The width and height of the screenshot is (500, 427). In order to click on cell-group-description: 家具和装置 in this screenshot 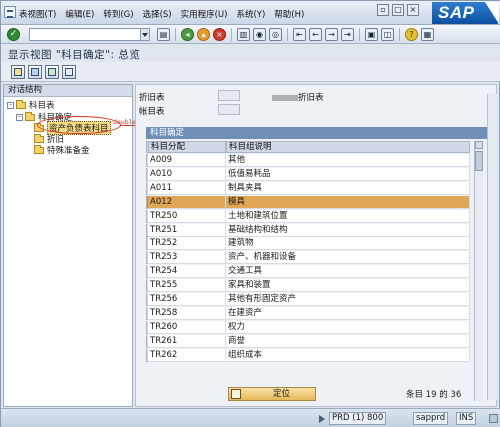, I will do `click(348, 286)`.